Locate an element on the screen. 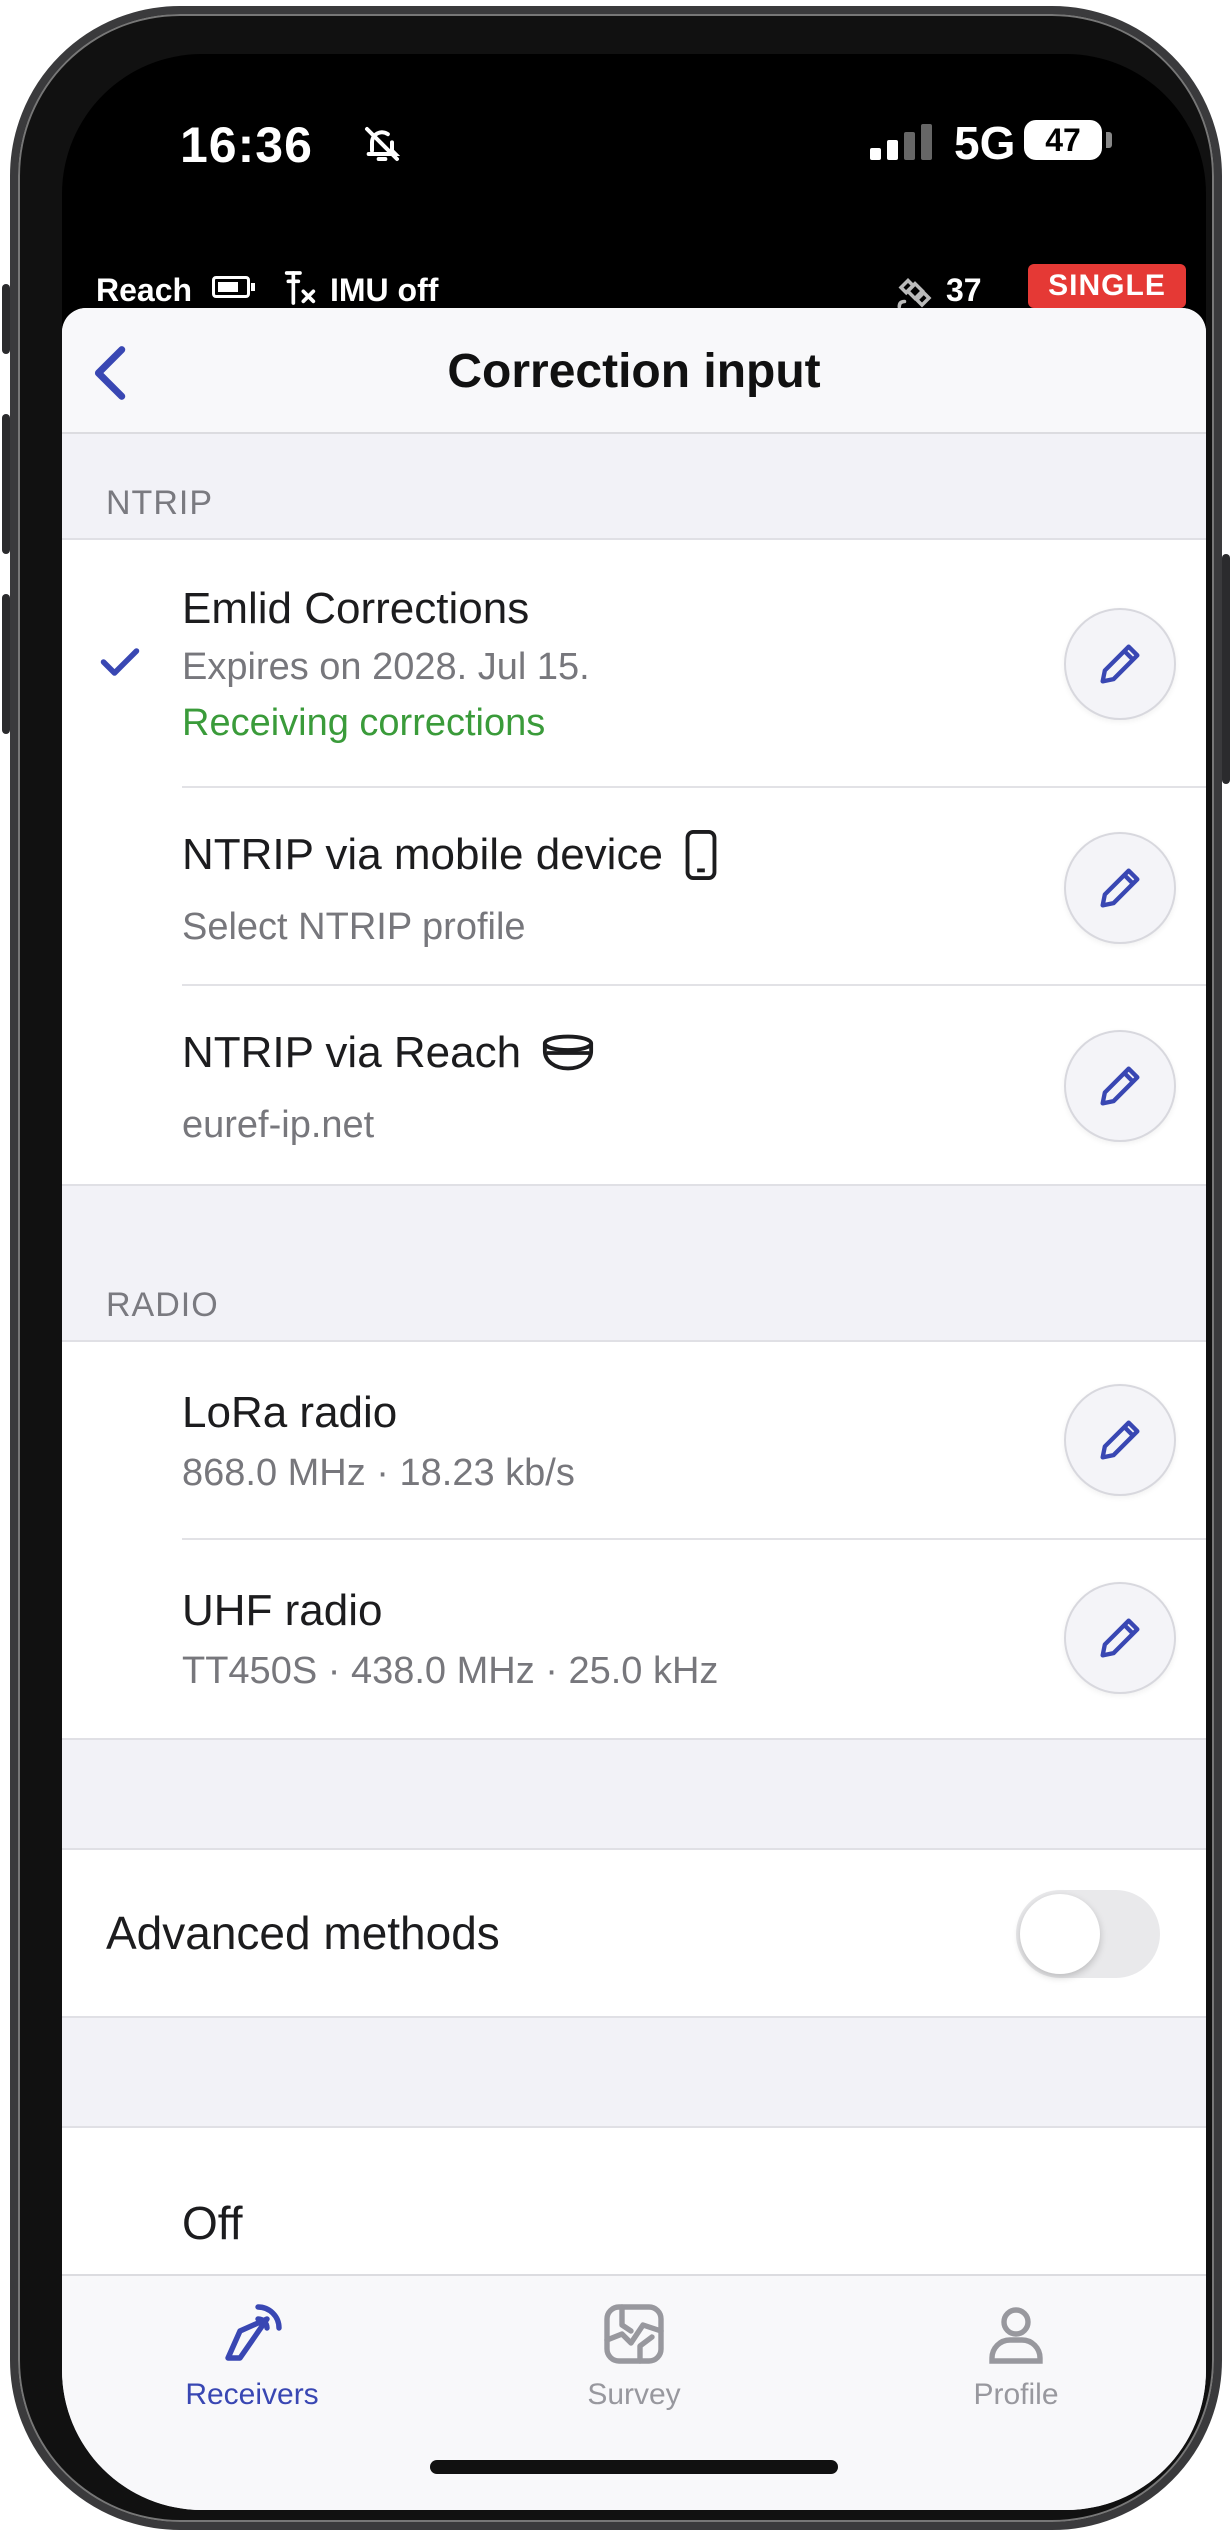  reach-receiver-icon is located at coordinates (568, 1052).